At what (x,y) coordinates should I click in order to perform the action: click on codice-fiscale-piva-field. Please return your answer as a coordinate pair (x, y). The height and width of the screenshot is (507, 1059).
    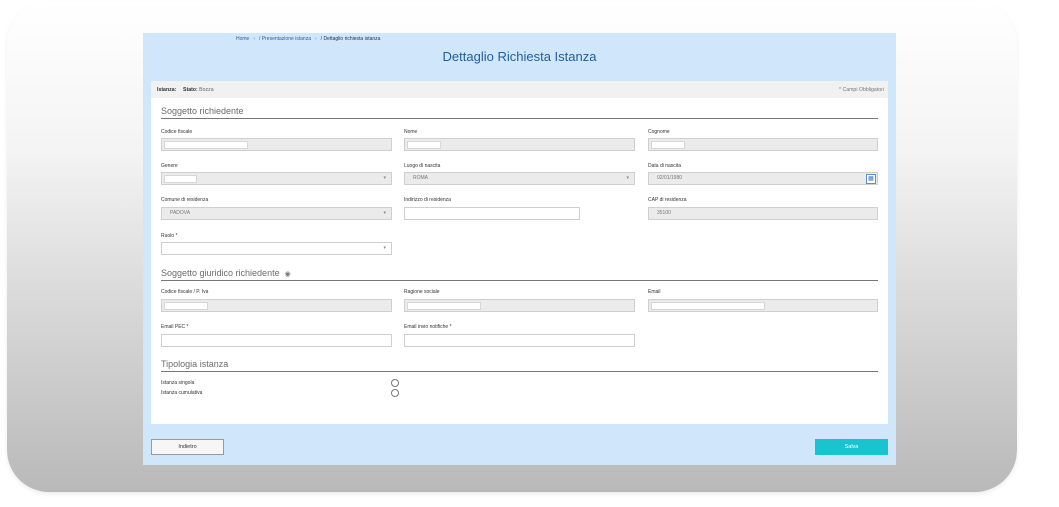
    Looking at the image, I should click on (276, 305).